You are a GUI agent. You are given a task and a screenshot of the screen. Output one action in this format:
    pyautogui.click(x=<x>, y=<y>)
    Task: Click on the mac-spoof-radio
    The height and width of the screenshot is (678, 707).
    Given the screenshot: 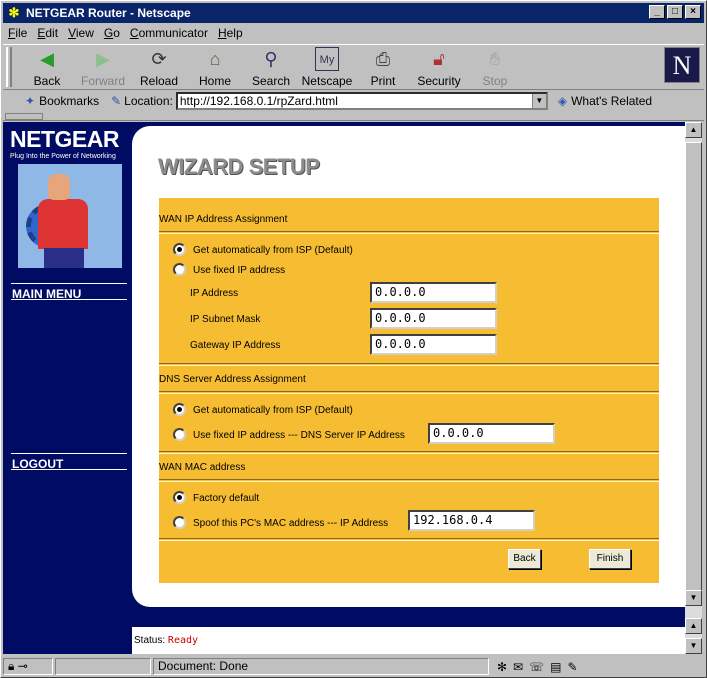 What is the action you would take?
    pyautogui.click(x=179, y=522)
    